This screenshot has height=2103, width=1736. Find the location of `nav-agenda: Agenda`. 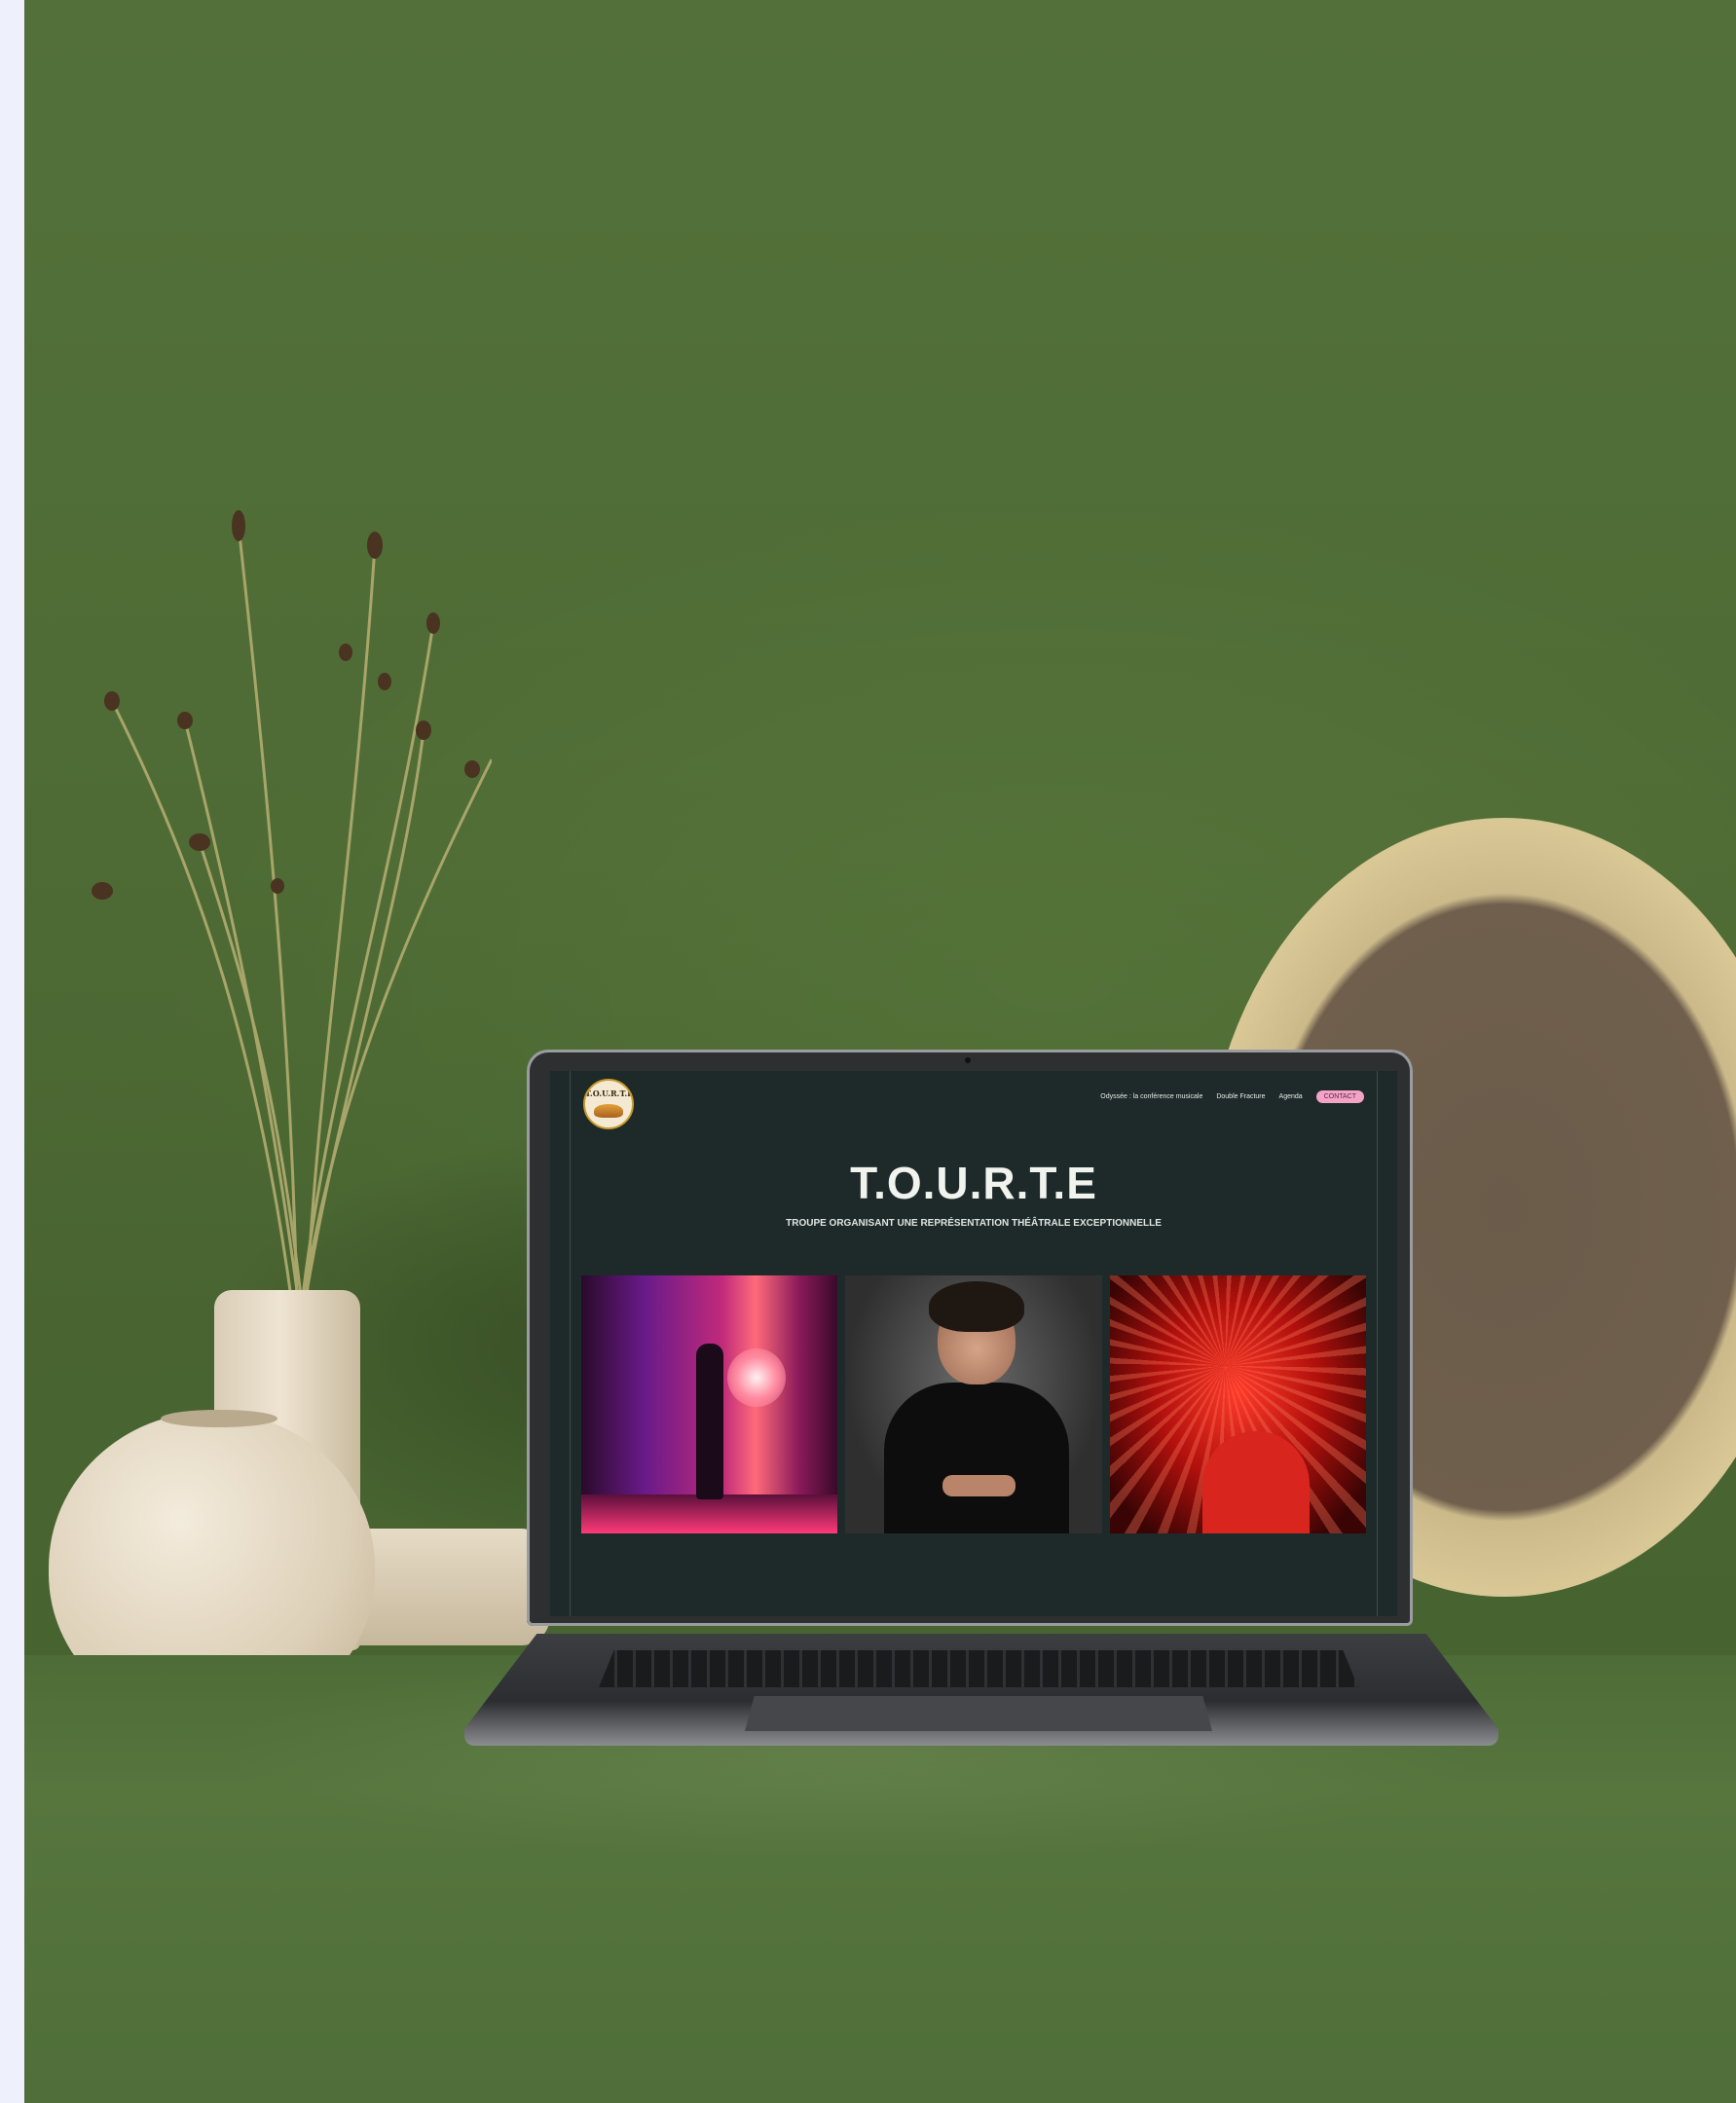

nav-agenda: Agenda is located at coordinates (1291, 1096).